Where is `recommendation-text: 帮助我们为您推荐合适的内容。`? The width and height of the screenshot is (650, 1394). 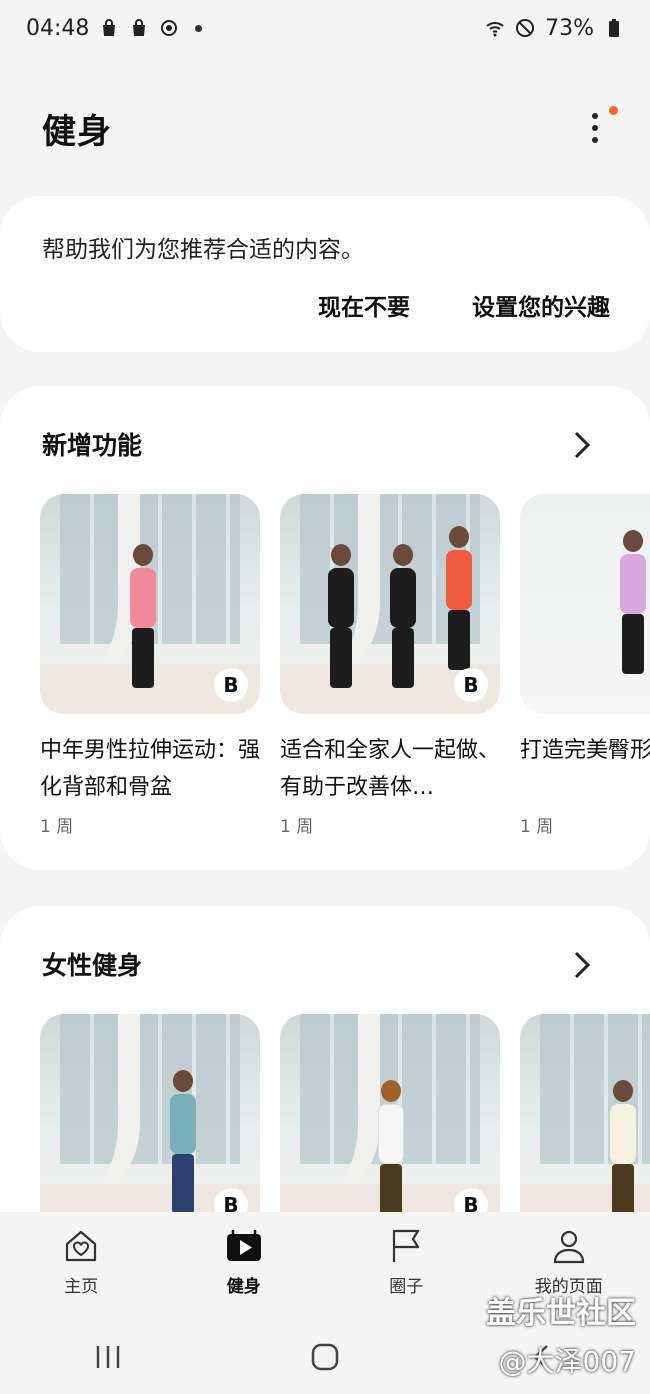
recommendation-text: 帮助我们为您推荐合适的内容。 is located at coordinates (203, 250).